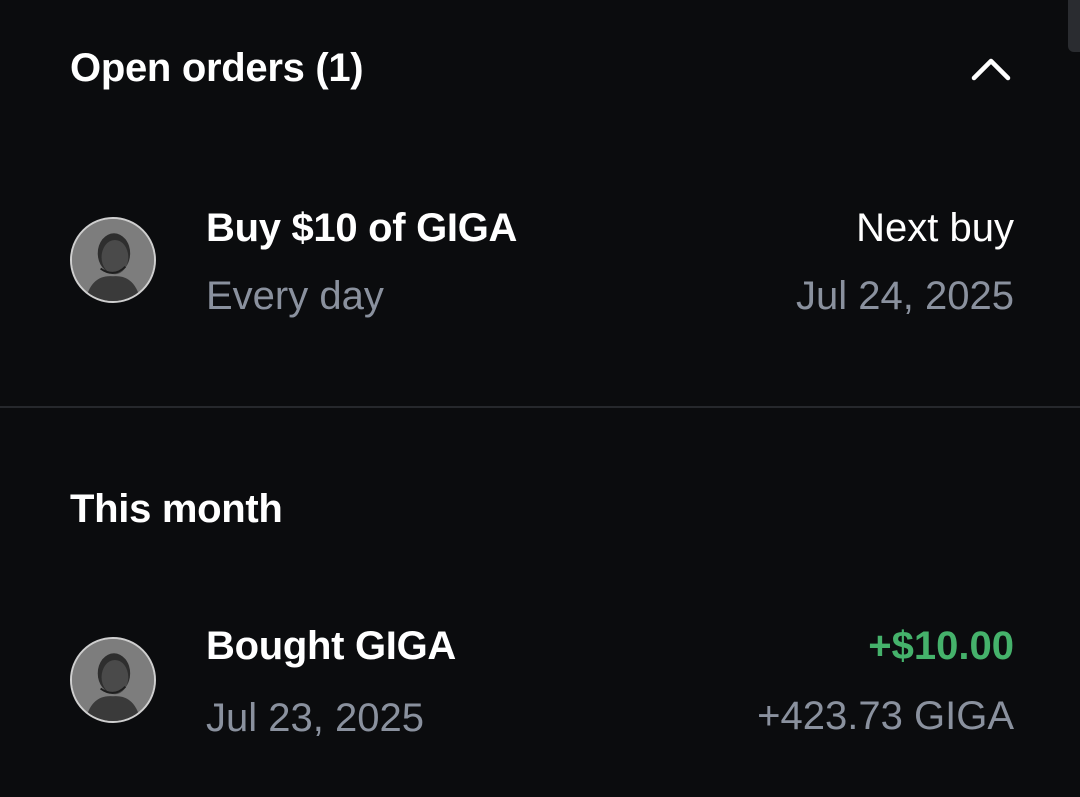 The height and width of the screenshot is (797, 1080). Describe the element at coordinates (217, 68) in the screenshot. I see `open-orders-header: Open orders (1)` at that location.